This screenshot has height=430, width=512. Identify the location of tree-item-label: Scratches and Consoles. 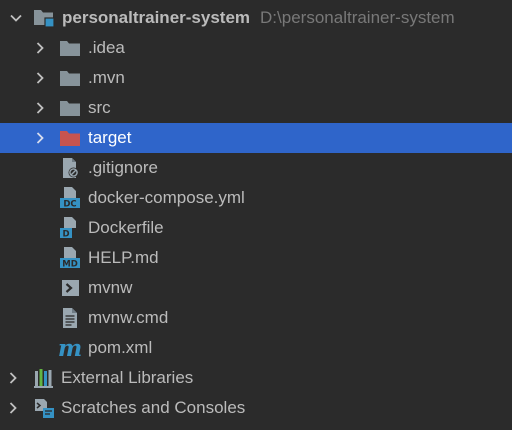
(153, 407).